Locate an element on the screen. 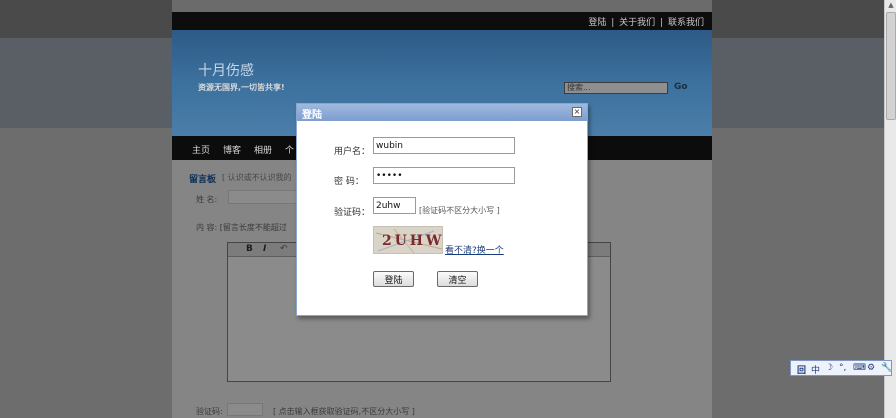 The height and width of the screenshot is (418, 896). refresh-captcha-link: 看不清?换一个 is located at coordinates (474, 249).